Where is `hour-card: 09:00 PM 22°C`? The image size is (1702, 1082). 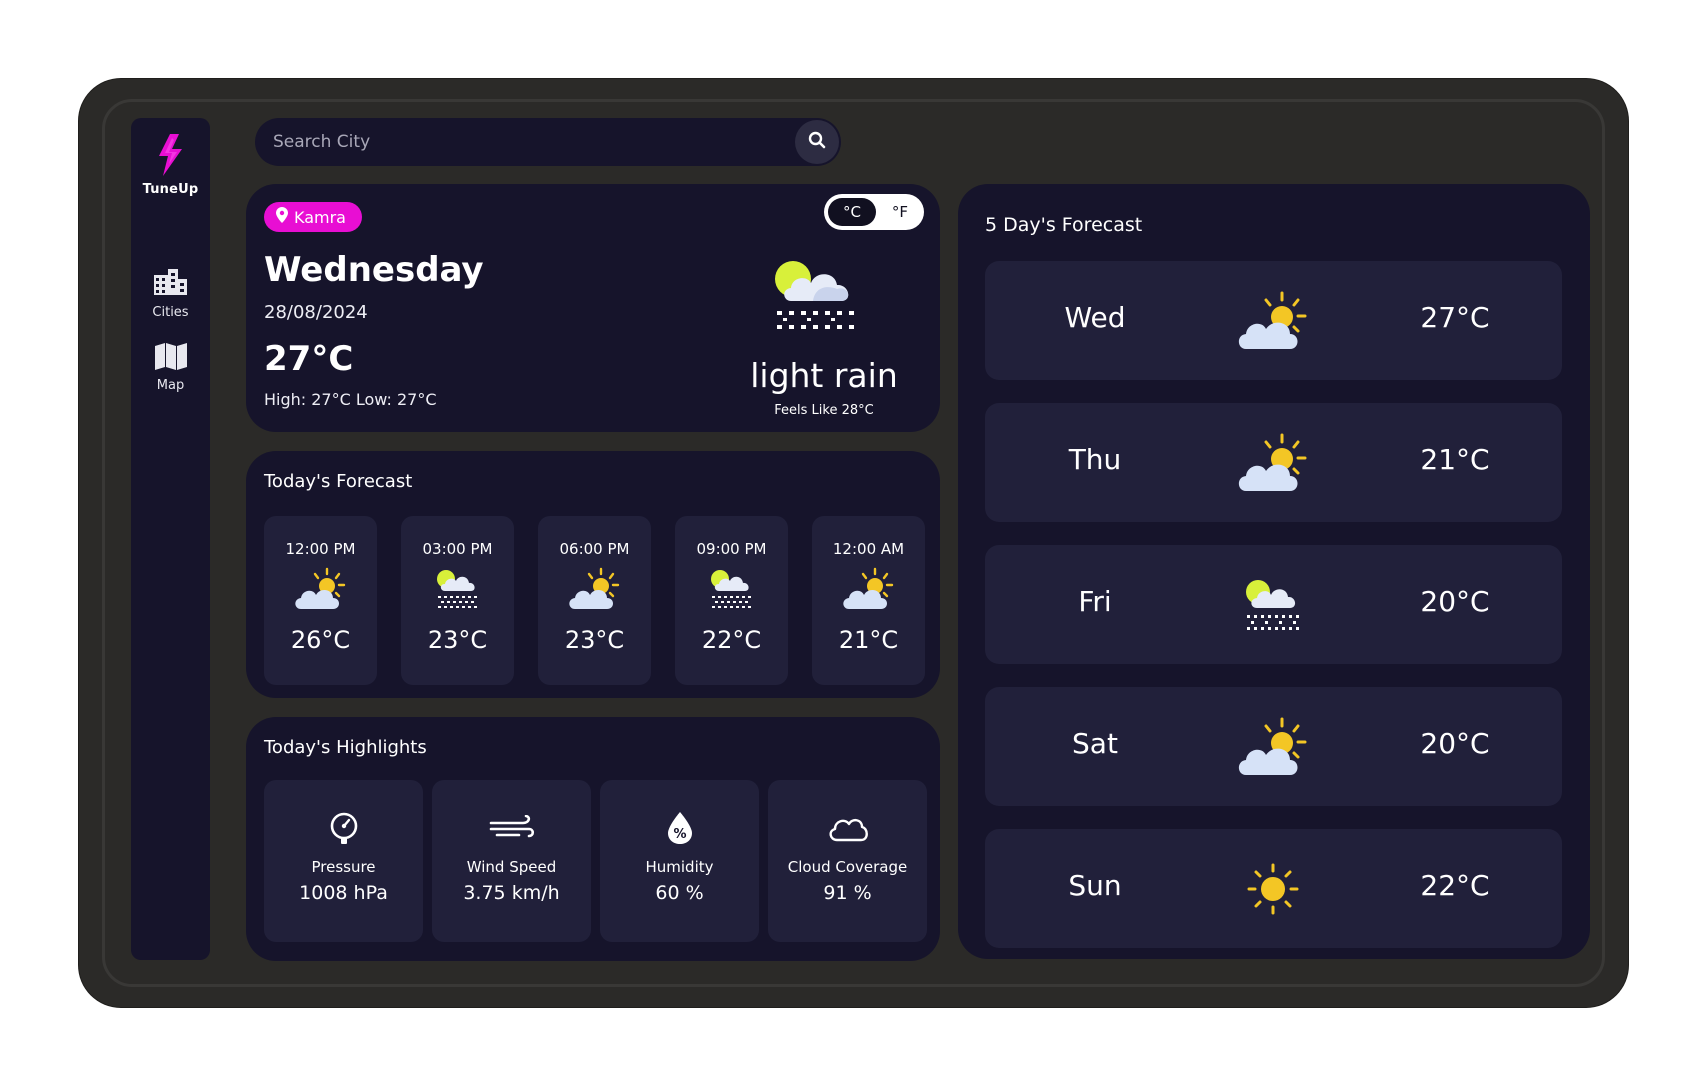
hour-card: 09:00 PM 22°C is located at coordinates (731, 600).